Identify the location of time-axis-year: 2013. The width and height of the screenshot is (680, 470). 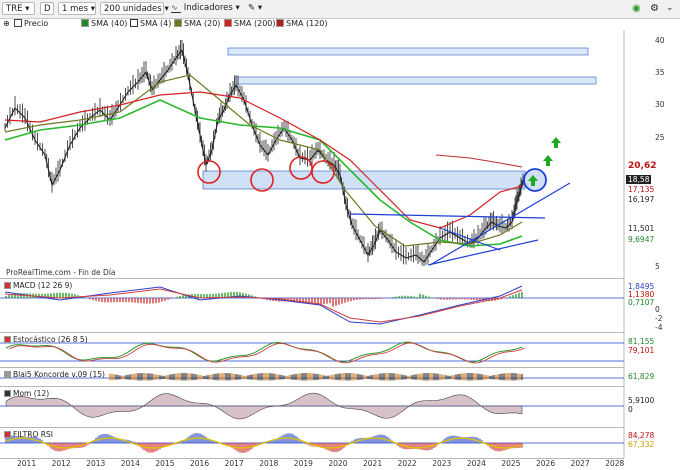
(96, 463).